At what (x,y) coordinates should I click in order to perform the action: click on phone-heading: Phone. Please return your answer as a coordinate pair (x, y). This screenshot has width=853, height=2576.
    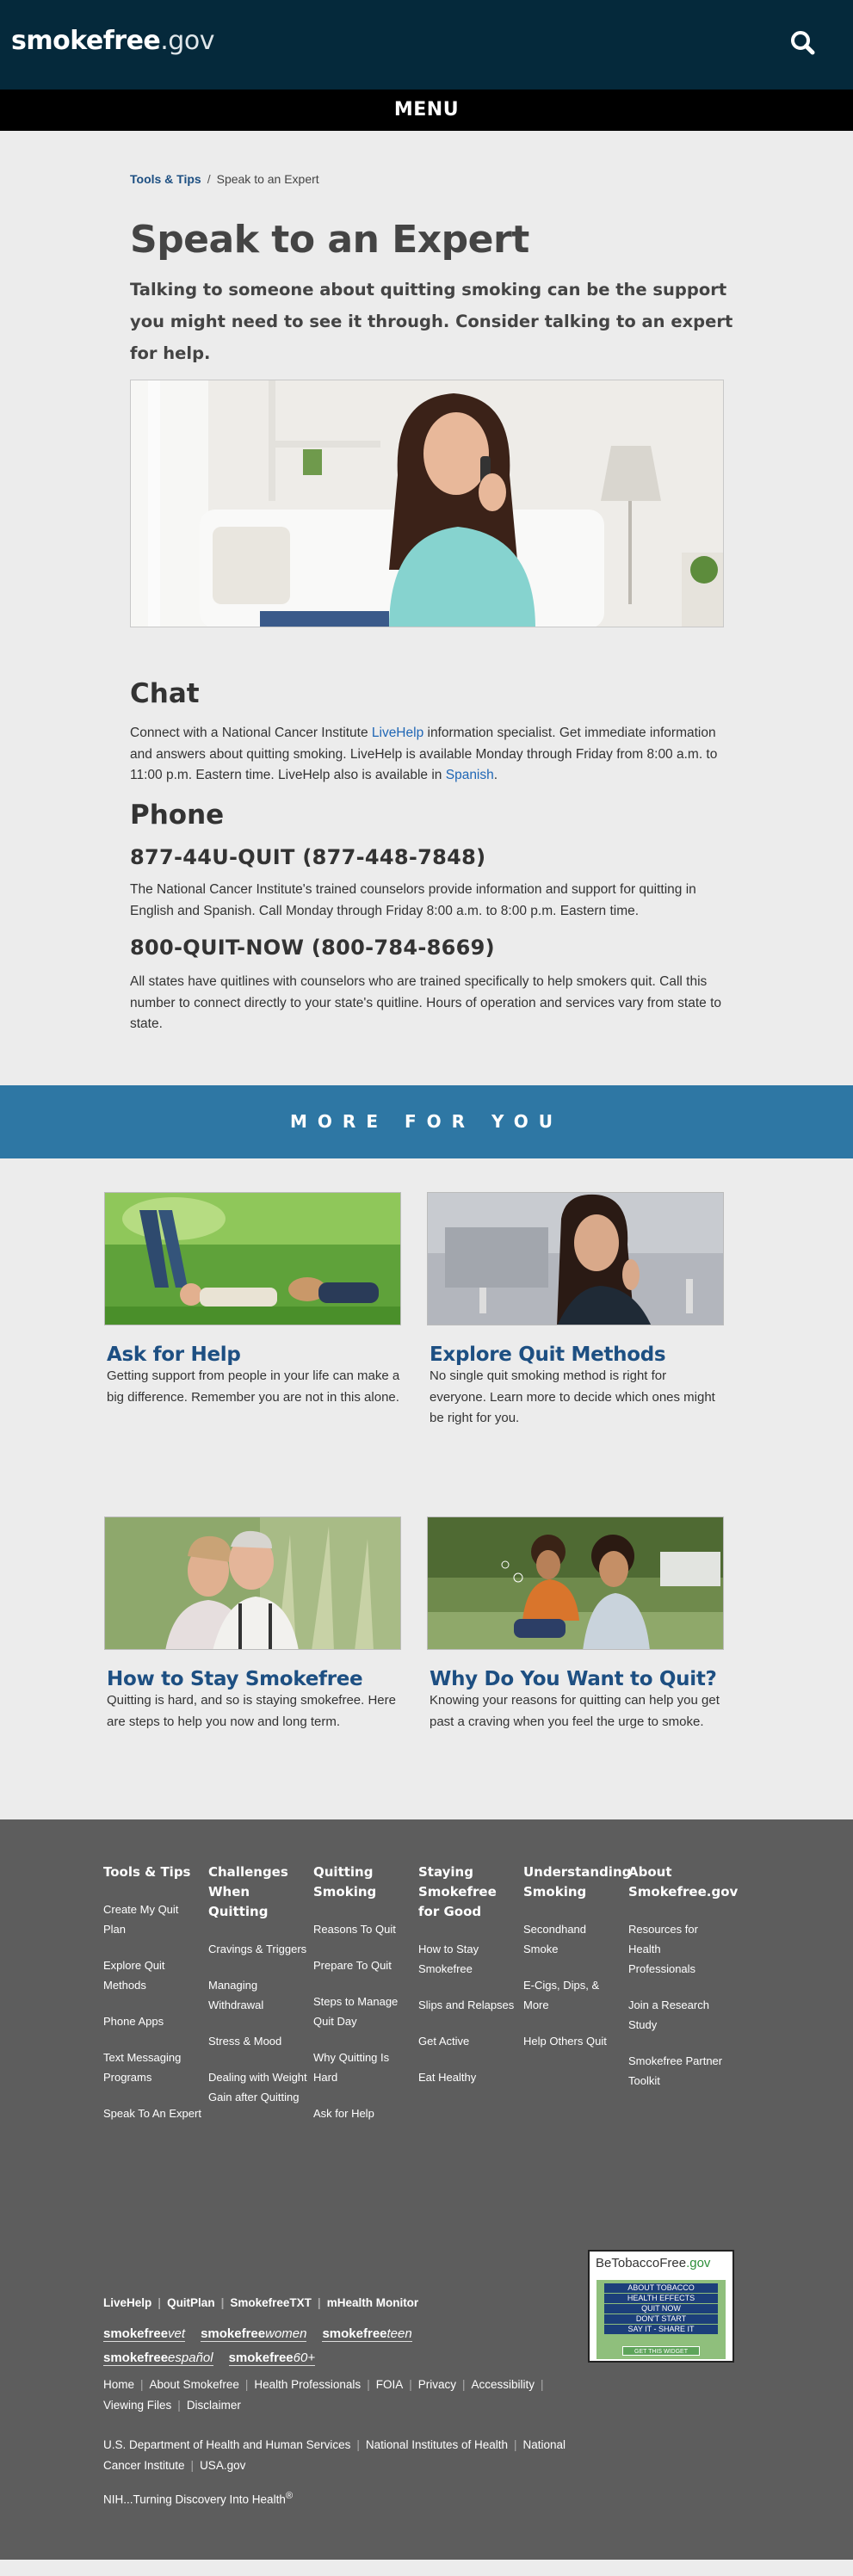
    Looking at the image, I should click on (177, 815).